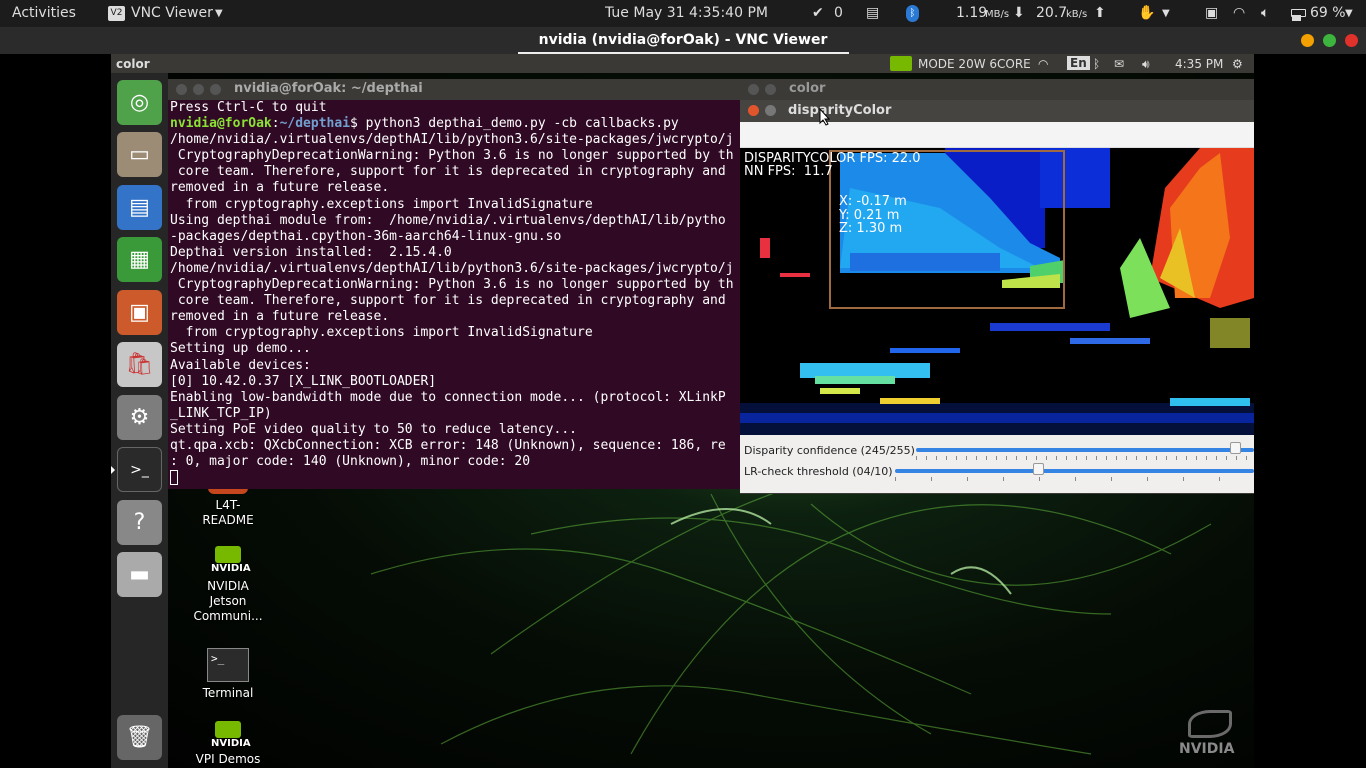  I want to click on jetson-nvidia-logo: NVIDIA, so click(231, 568).